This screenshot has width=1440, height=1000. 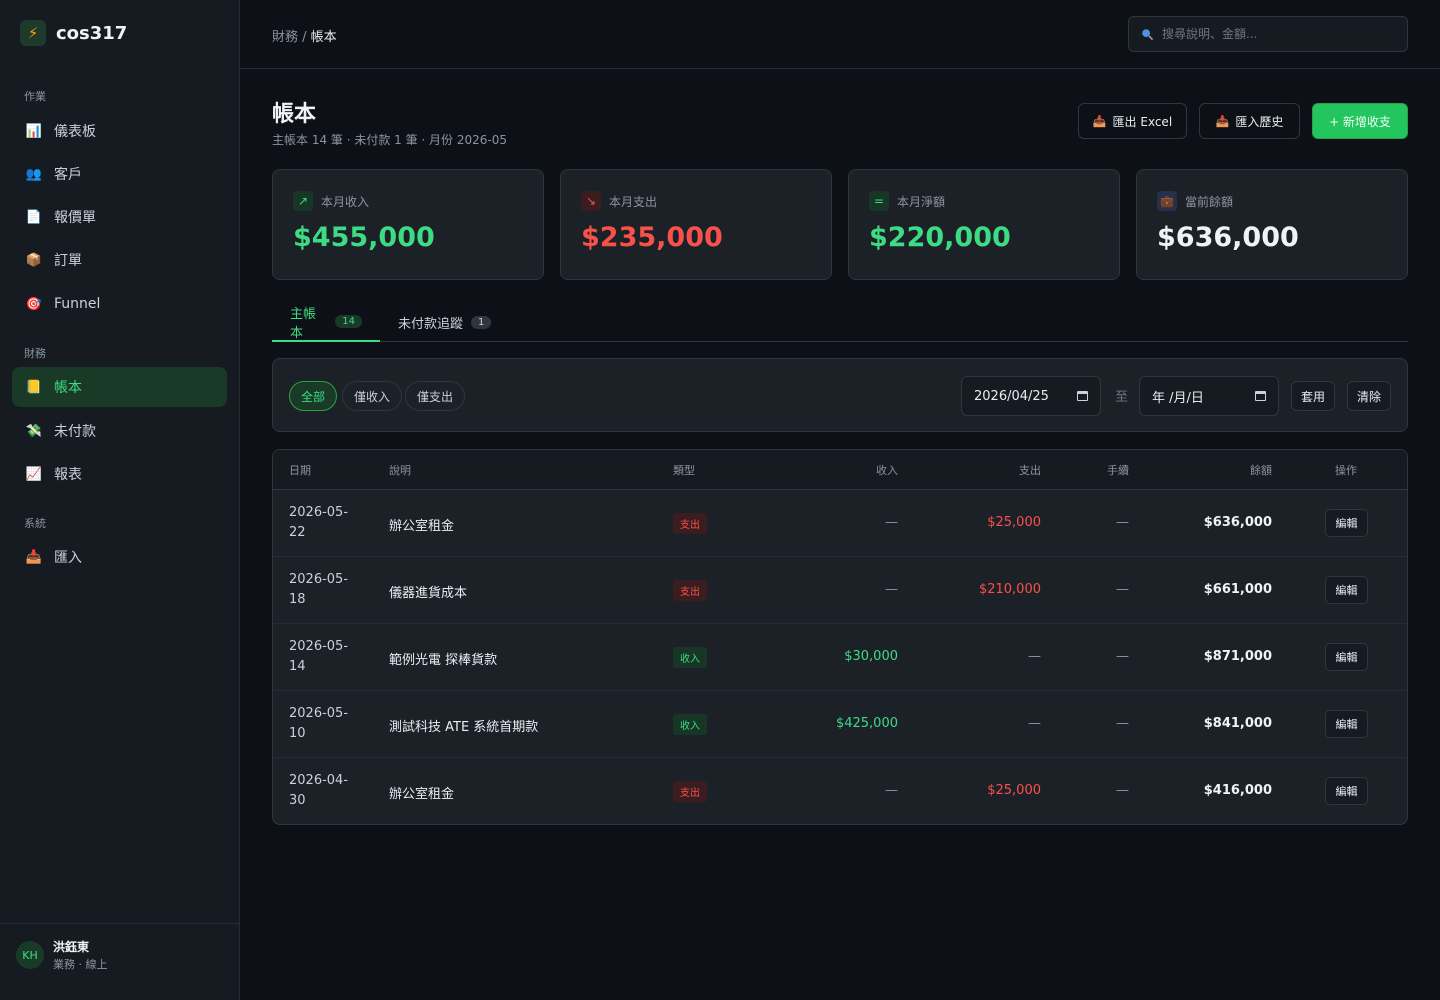 What do you see at coordinates (372, 396) in the screenshot?
I see `filter-income-chip: 僅收入` at bounding box center [372, 396].